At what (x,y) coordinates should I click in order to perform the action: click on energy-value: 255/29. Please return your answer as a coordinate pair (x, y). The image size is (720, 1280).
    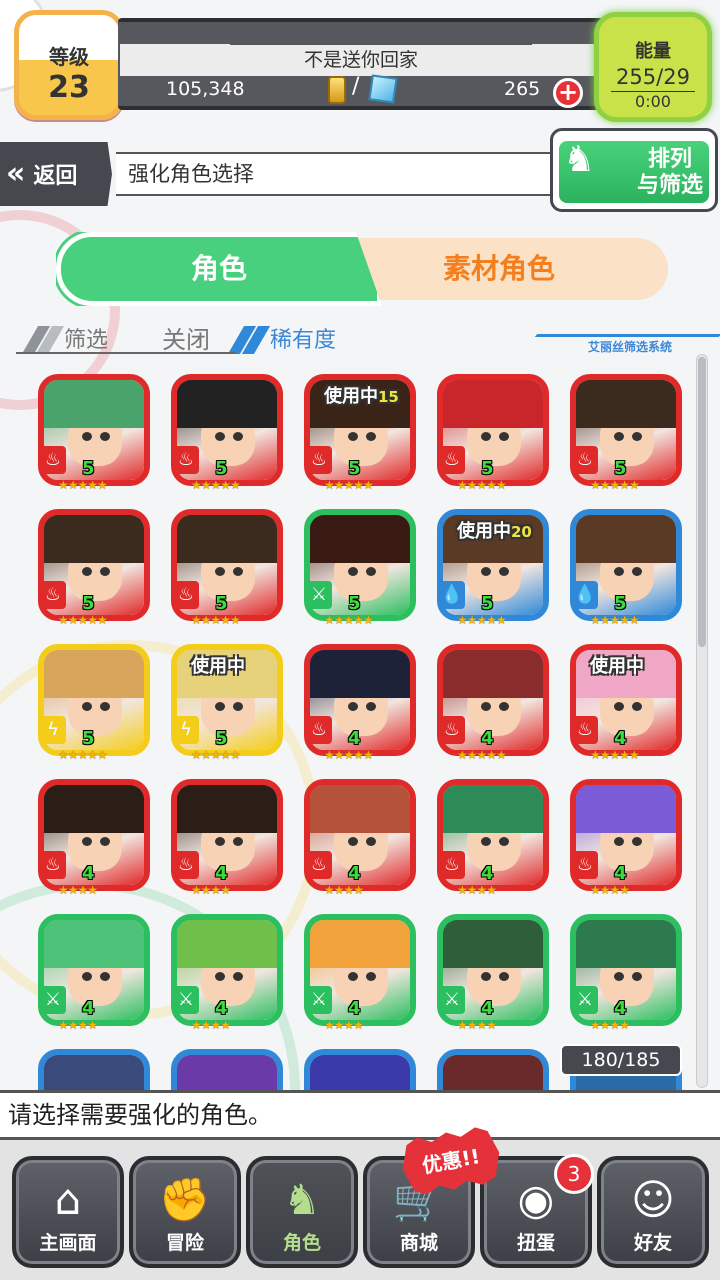
    Looking at the image, I should click on (653, 77).